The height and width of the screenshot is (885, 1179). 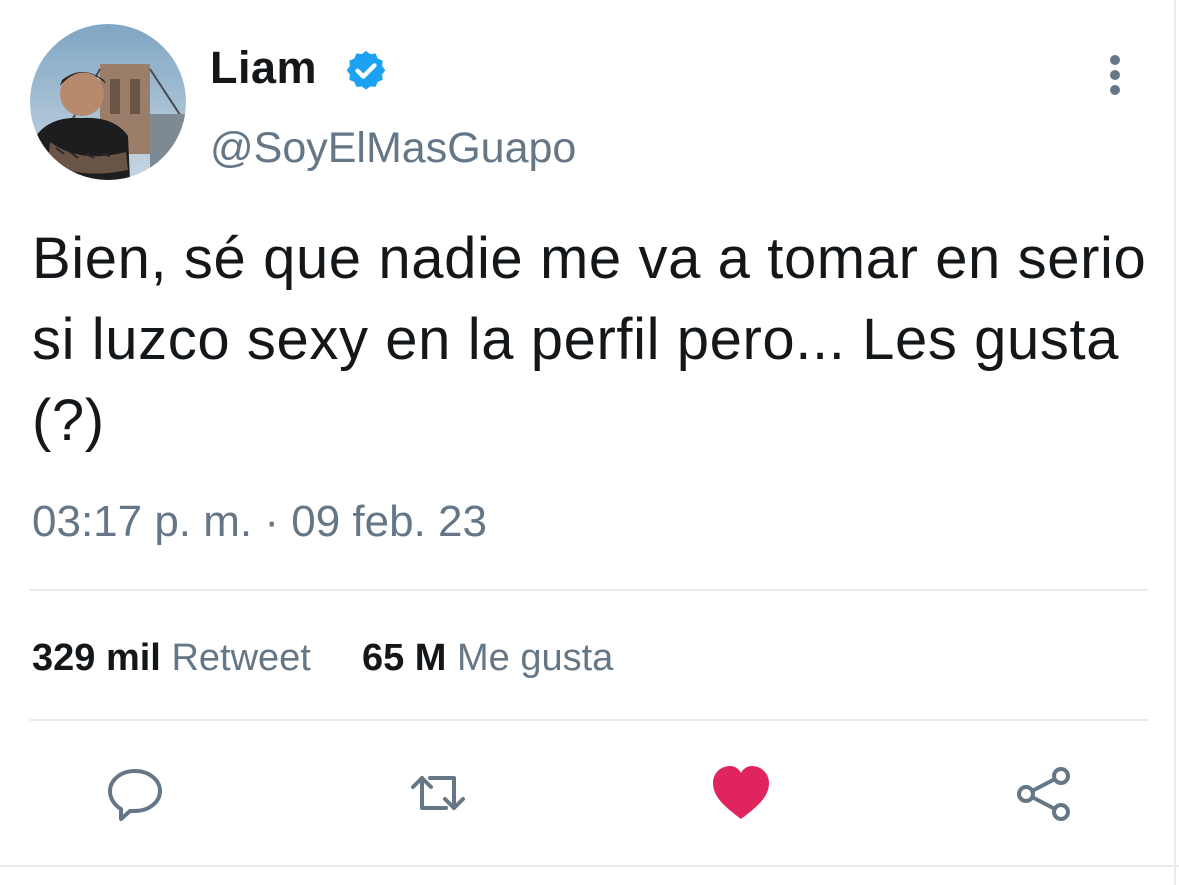 I want to click on likes-stat: 65 M Me gusta, so click(x=487, y=658).